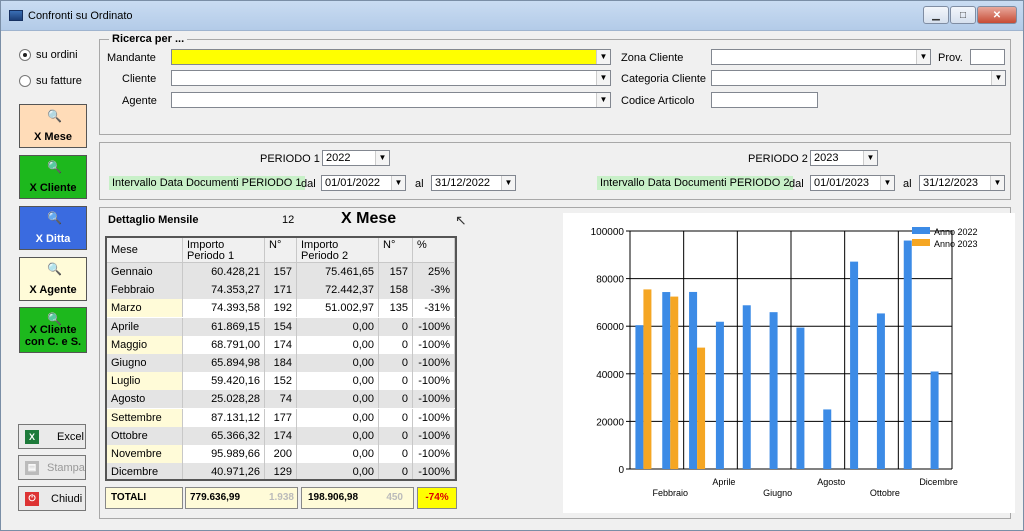  What do you see at coordinates (52, 498) in the screenshot?
I see `chiudi-button: ⏻ Chiudi` at bounding box center [52, 498].